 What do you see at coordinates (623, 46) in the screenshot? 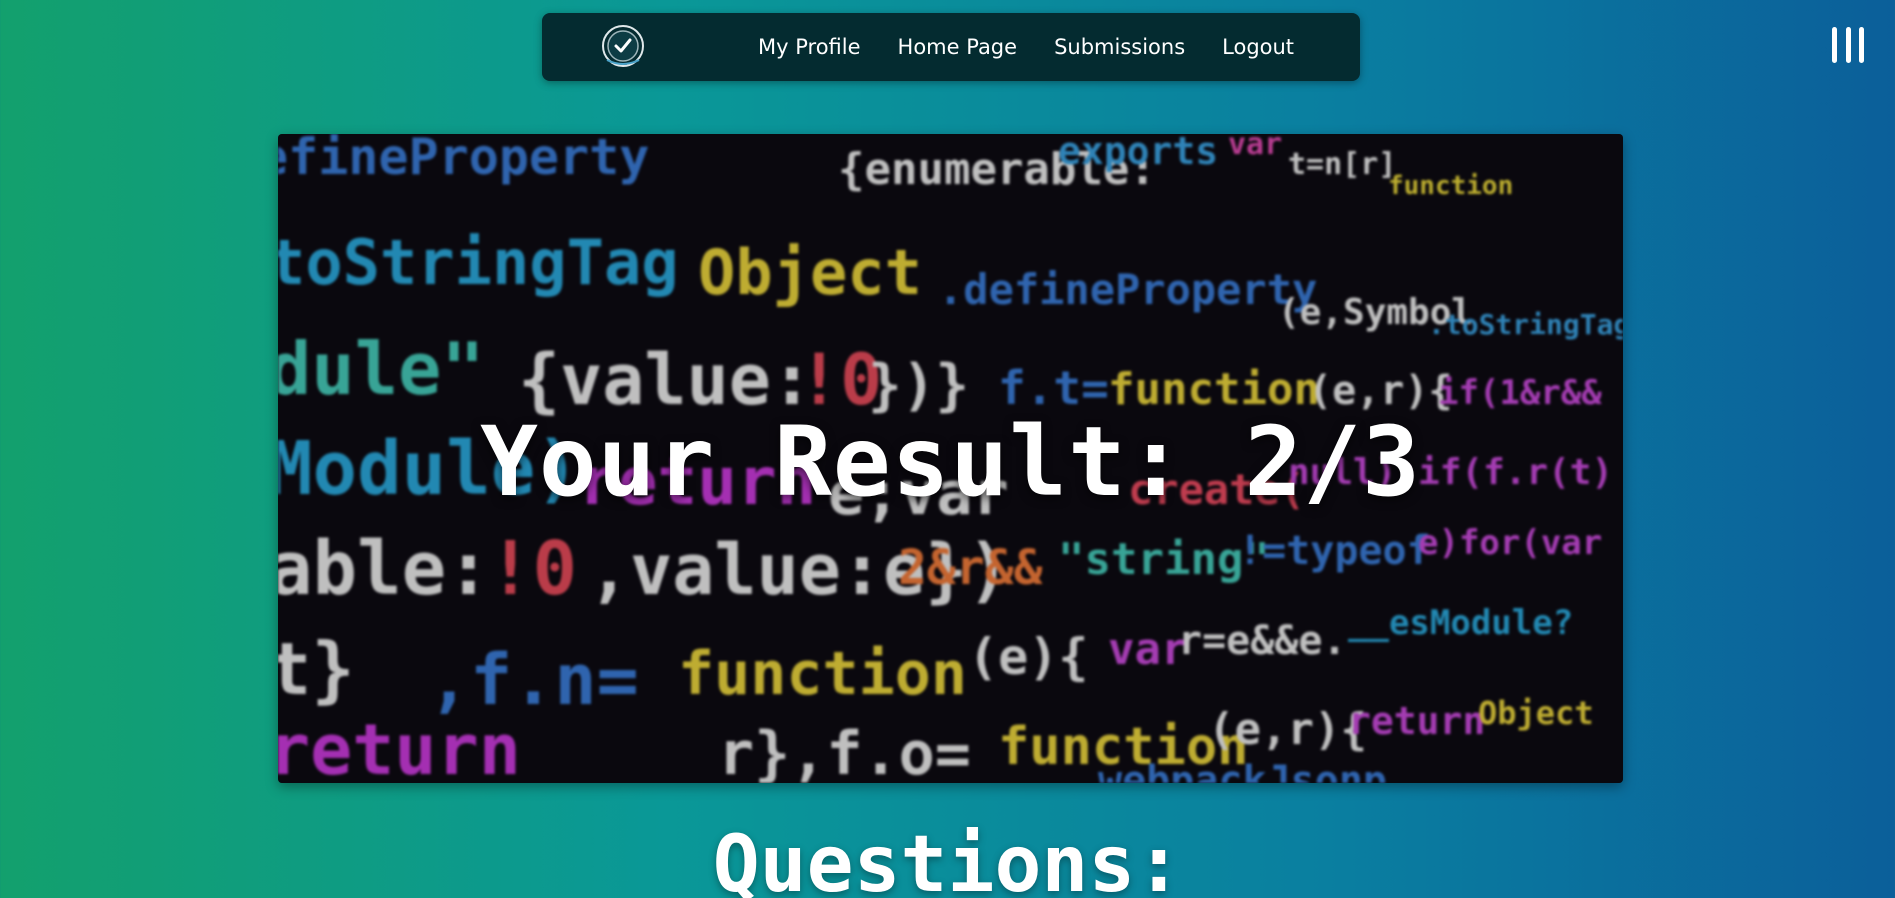
I see `check-badge-icon` at bounding box center [623, 46].